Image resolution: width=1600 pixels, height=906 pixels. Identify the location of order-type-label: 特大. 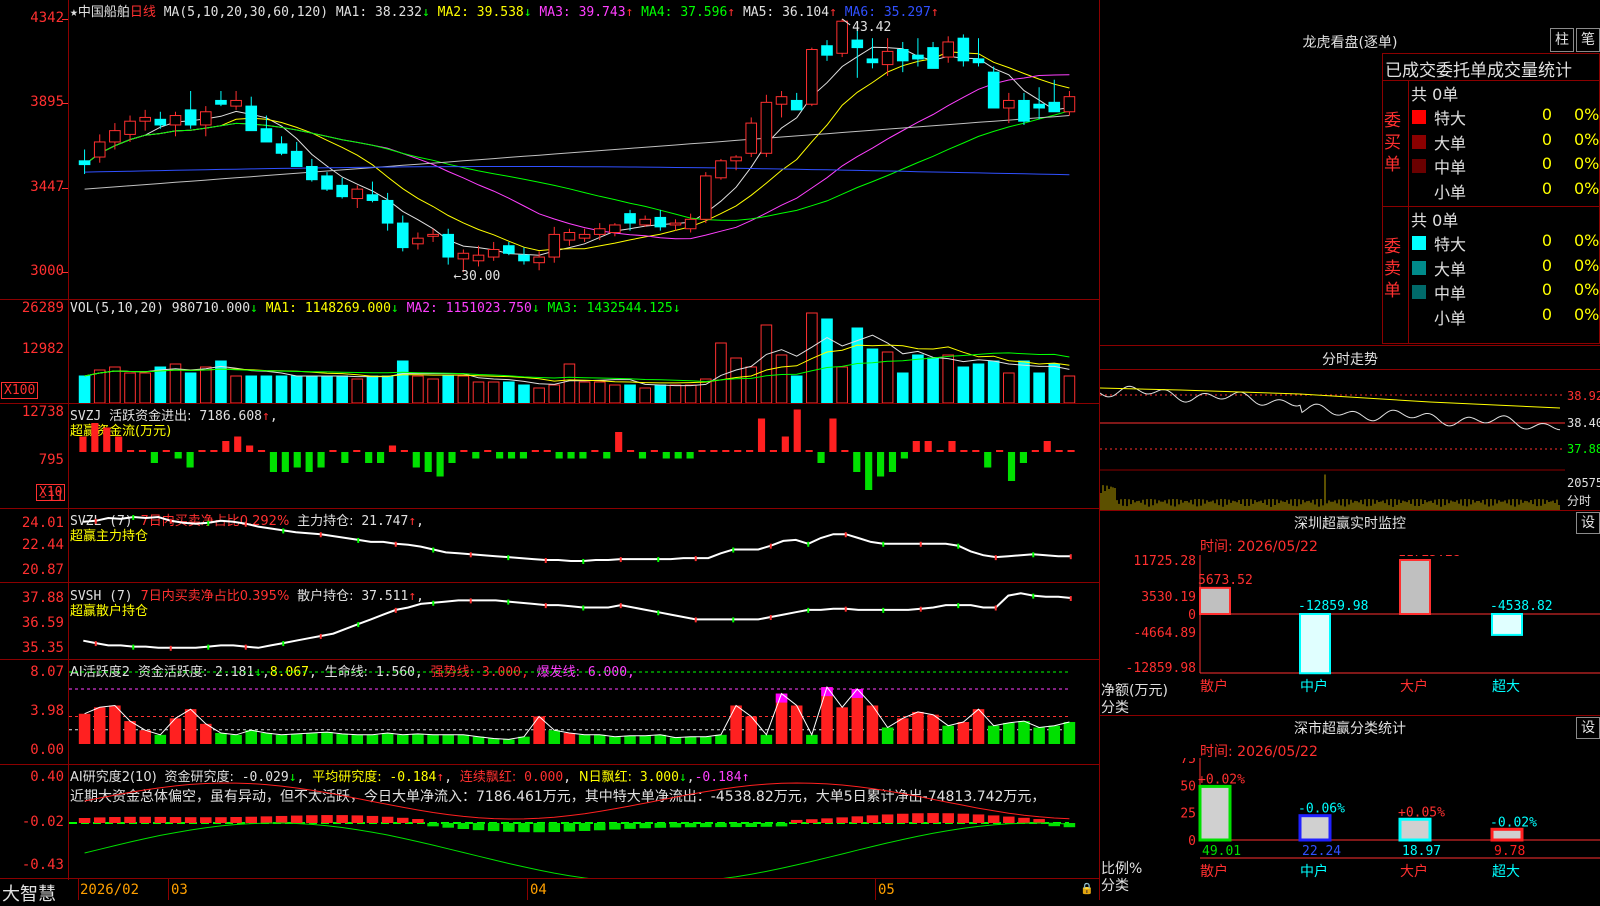
(1450, 118).